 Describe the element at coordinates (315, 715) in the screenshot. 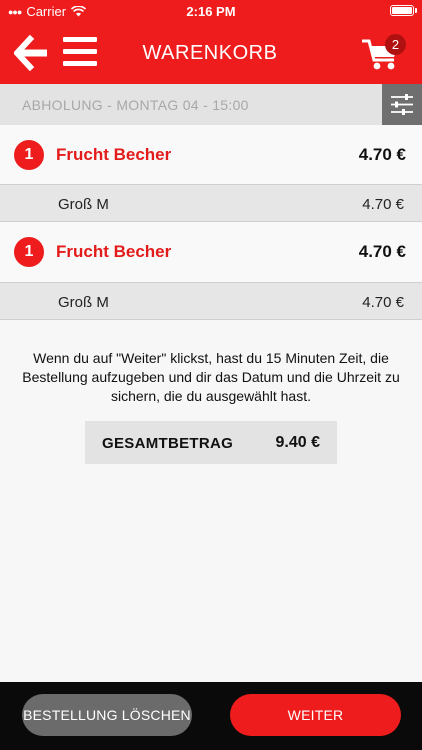

I see `next-button: WEITER` at that location.